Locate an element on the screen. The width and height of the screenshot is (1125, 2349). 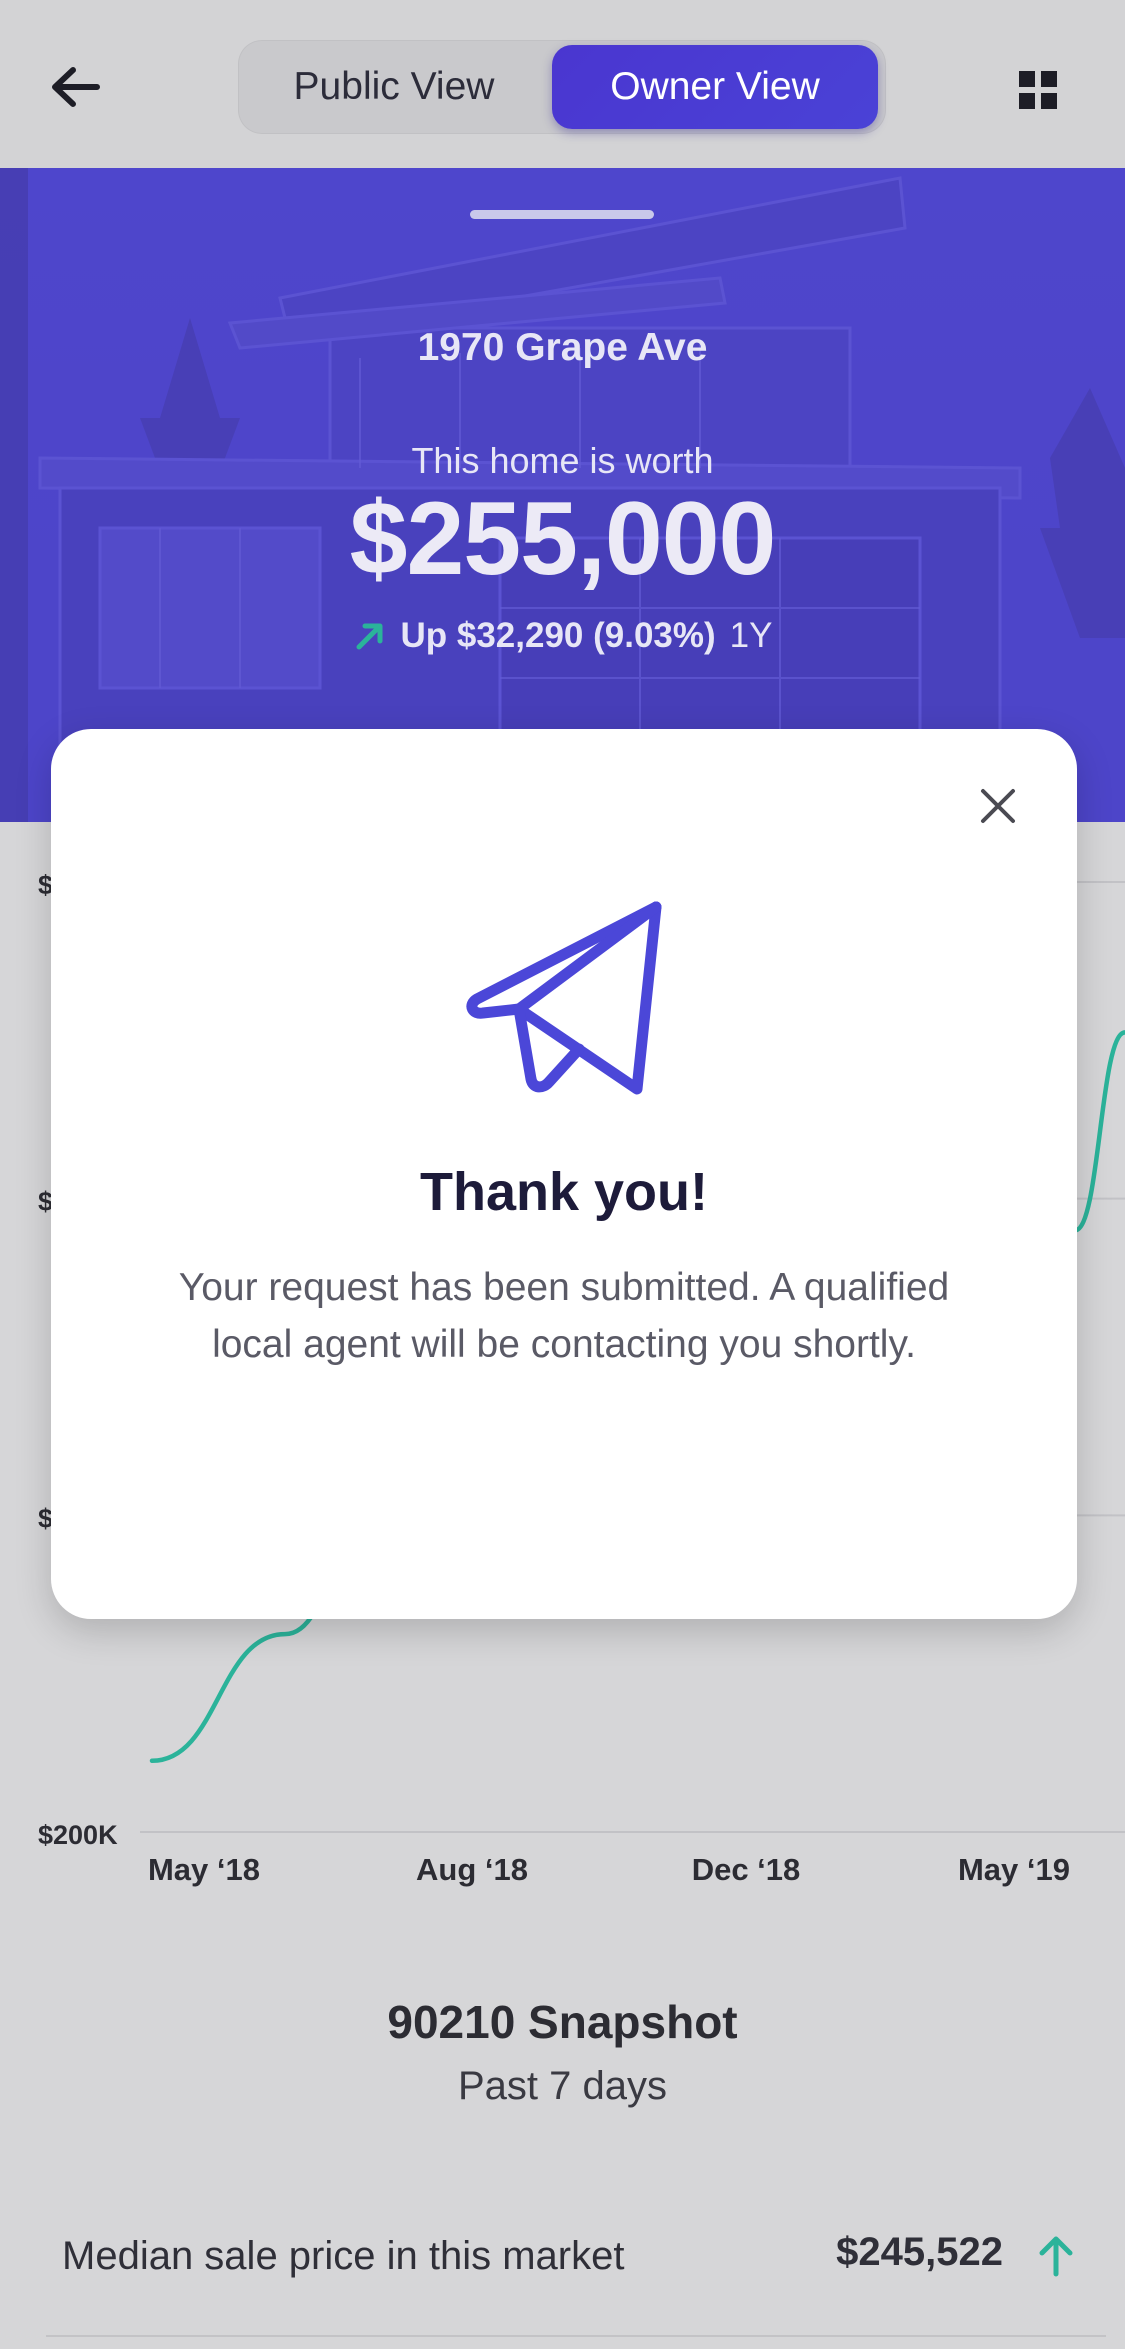
top-nav-bar: Public View Owner View is located at coordinates (562, 84).